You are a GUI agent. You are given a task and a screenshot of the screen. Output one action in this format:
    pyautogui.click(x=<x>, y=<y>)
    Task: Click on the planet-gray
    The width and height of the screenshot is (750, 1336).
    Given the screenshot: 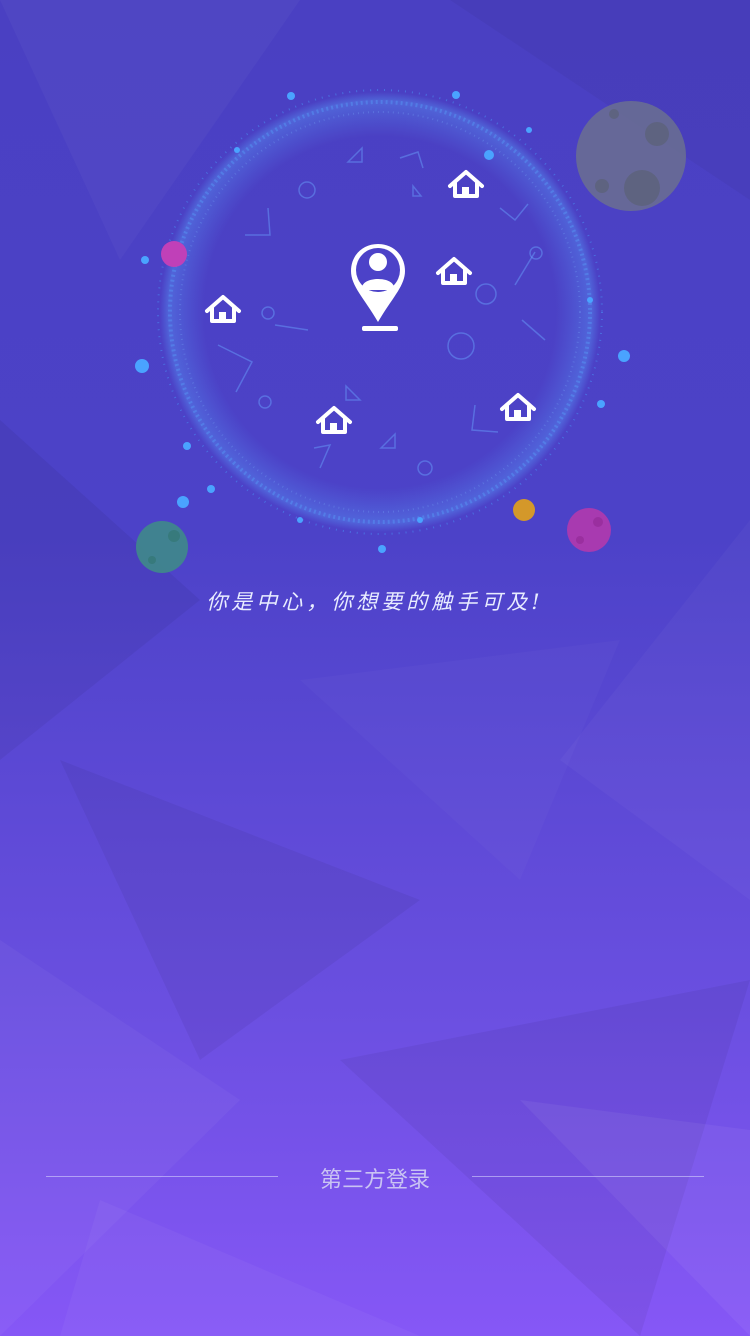 What is the action you would take?
    pyautogui.click(x=631, y=156)
    